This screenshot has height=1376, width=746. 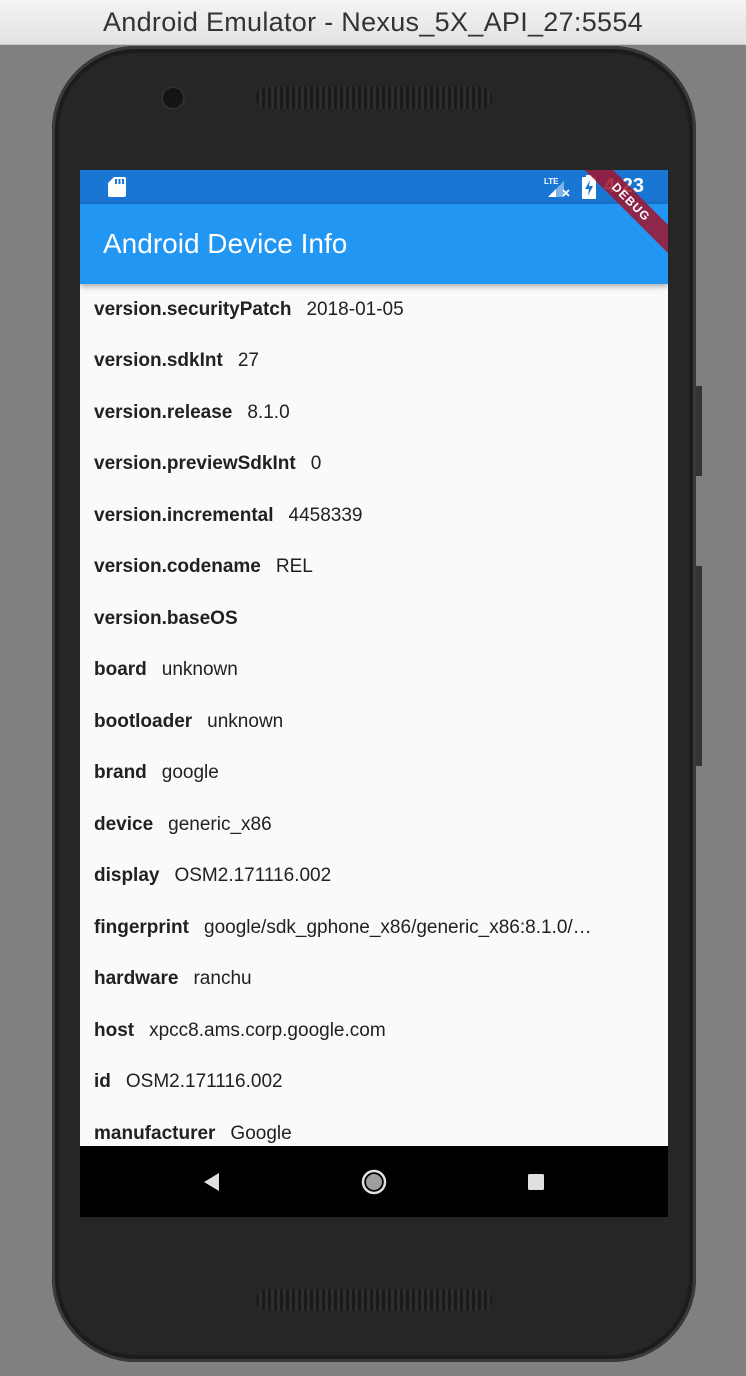 I want to click on info-value: generic_x86, so click(x=220, y=824).